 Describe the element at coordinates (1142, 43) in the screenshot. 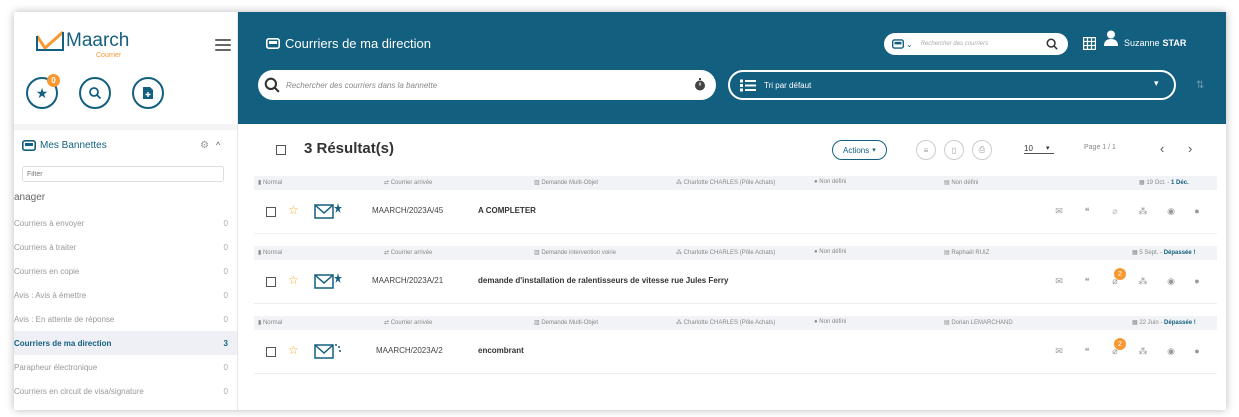

I see `user-first-name: Suzanne` at that location.